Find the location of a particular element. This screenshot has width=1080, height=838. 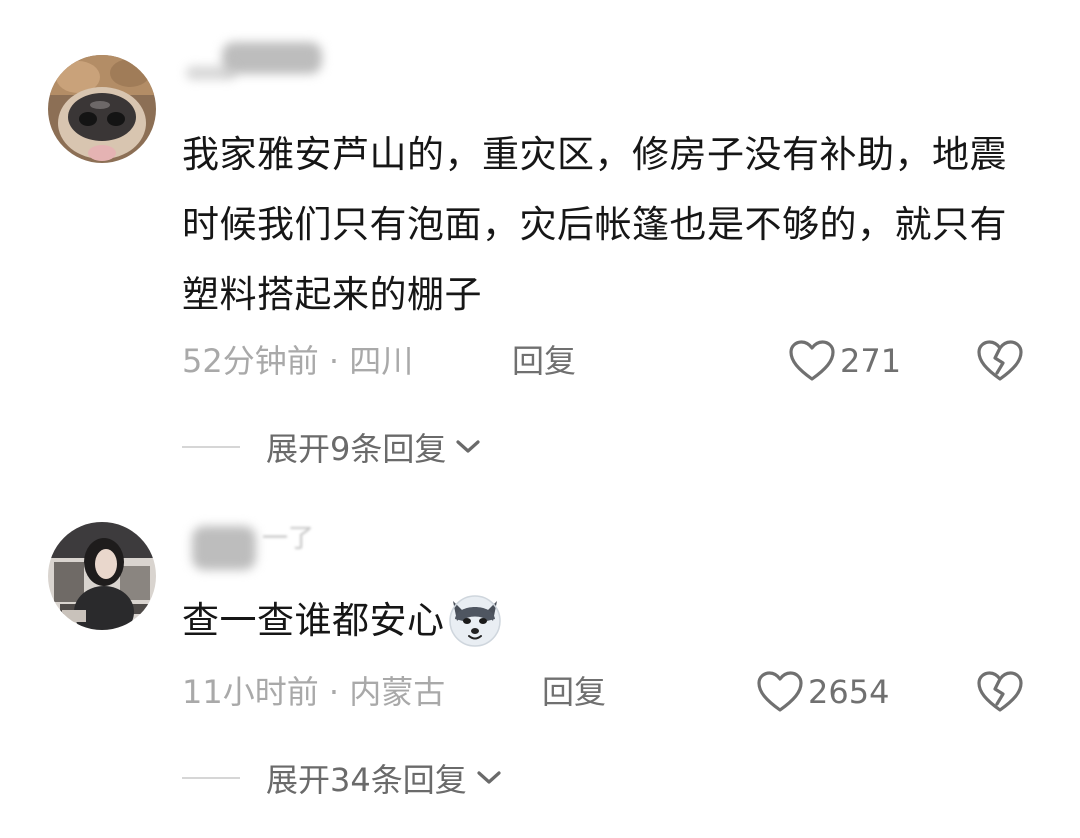

comment-text: 查一查谁都安心 is located at coordinates (612, 621).